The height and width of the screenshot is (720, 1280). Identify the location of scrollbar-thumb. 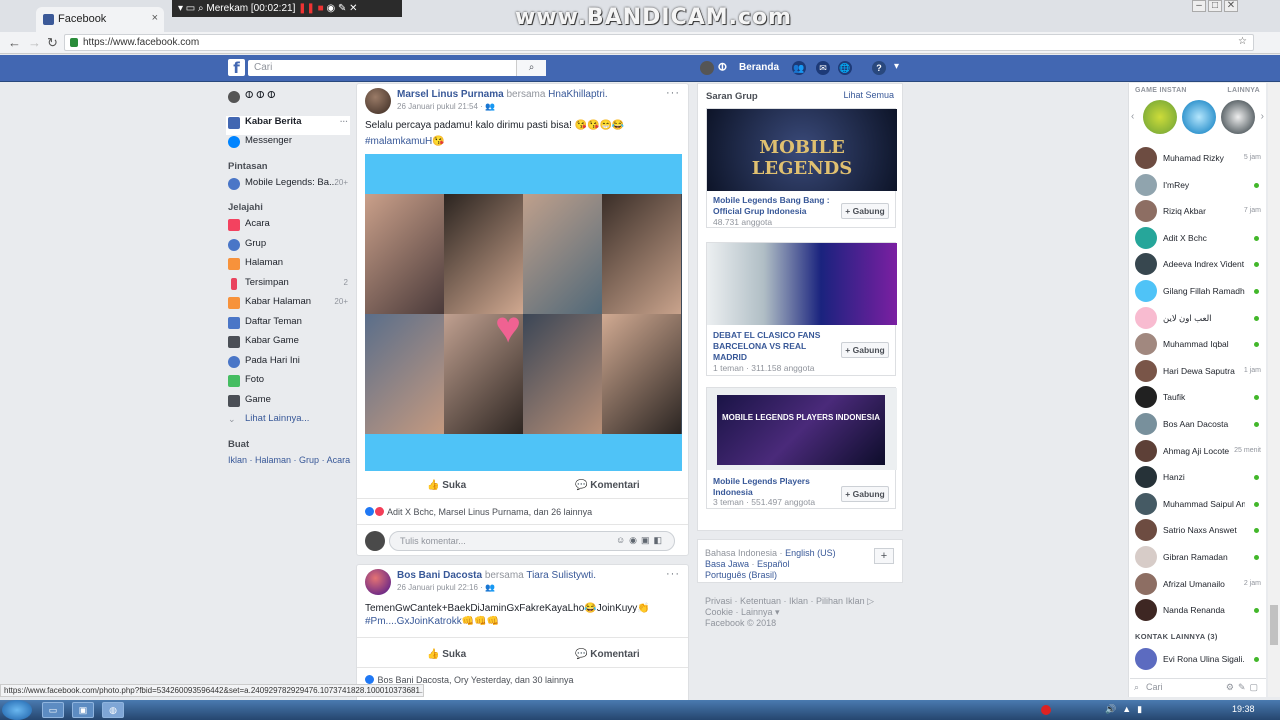
(1274, 625).